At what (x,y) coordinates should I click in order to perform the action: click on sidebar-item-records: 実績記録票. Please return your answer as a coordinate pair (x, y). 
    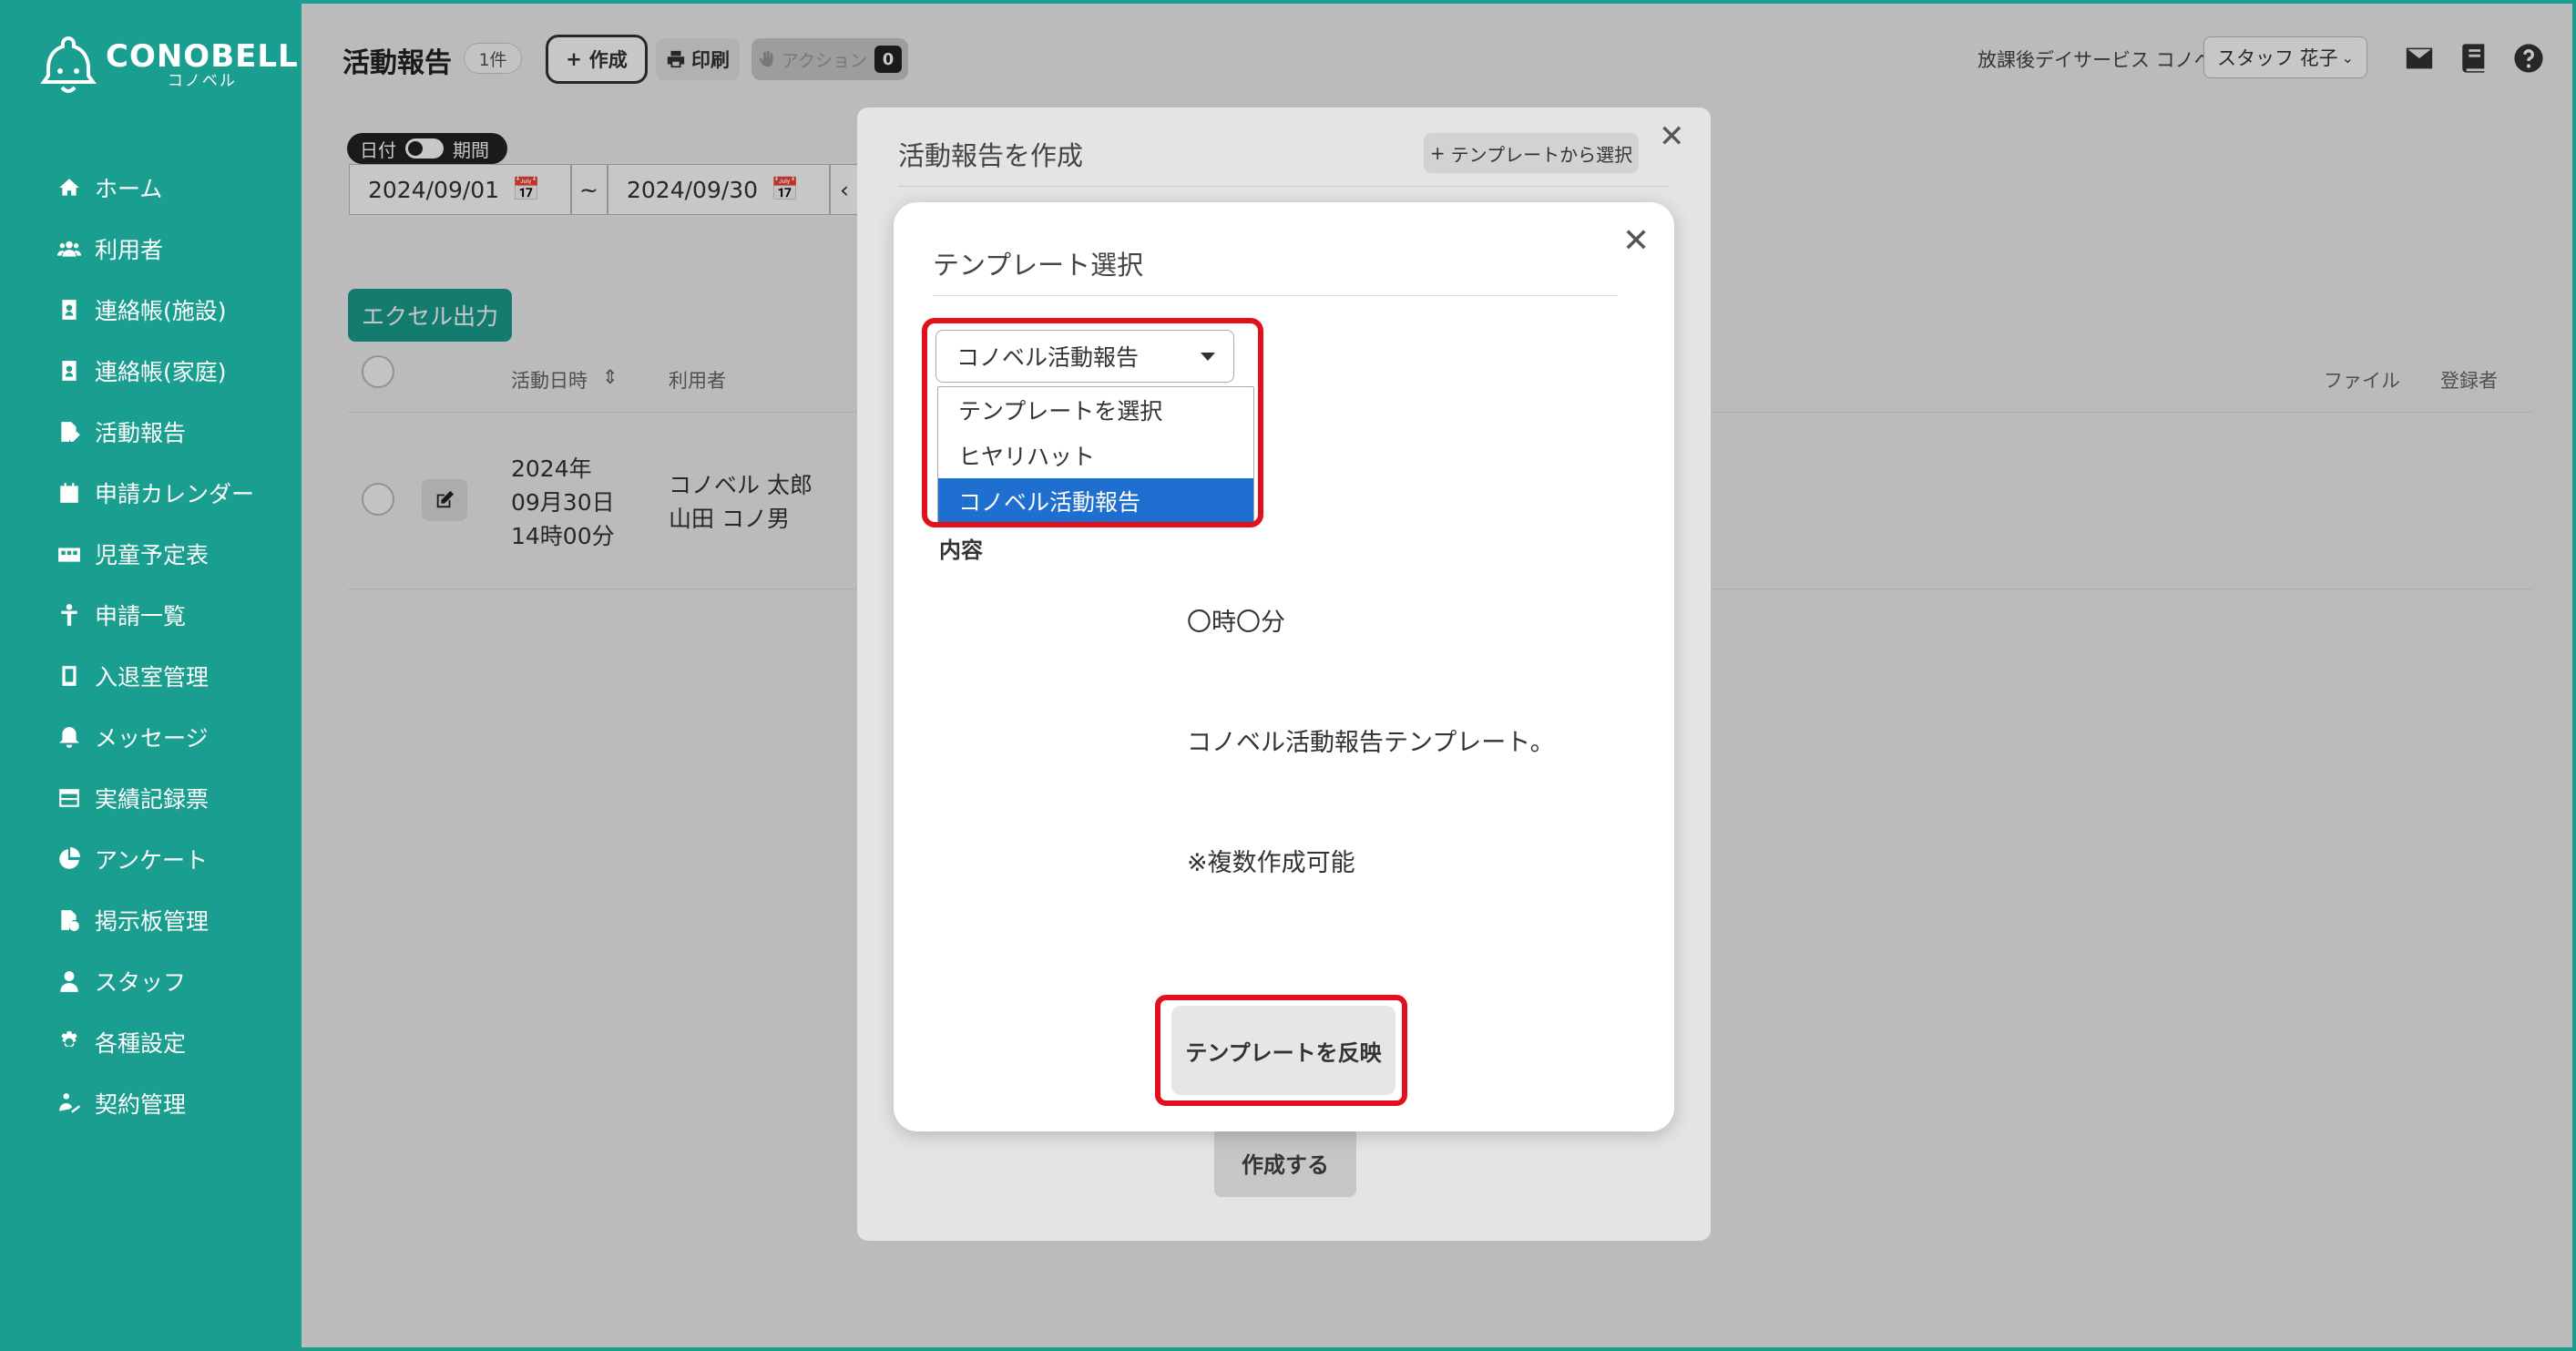
    Looking at the image, I should click on (153, 797).